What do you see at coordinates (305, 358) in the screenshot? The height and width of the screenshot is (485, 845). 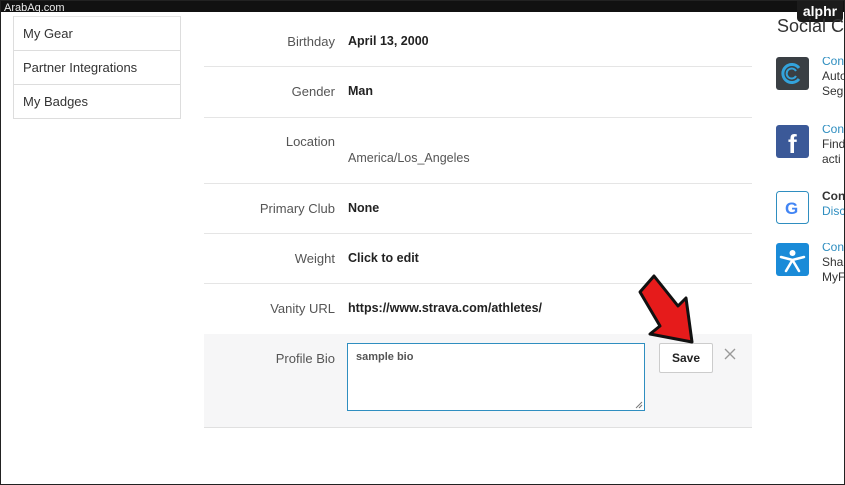 I see `profile-bio-label: Profile Bio` at bounding box center [305, 358].